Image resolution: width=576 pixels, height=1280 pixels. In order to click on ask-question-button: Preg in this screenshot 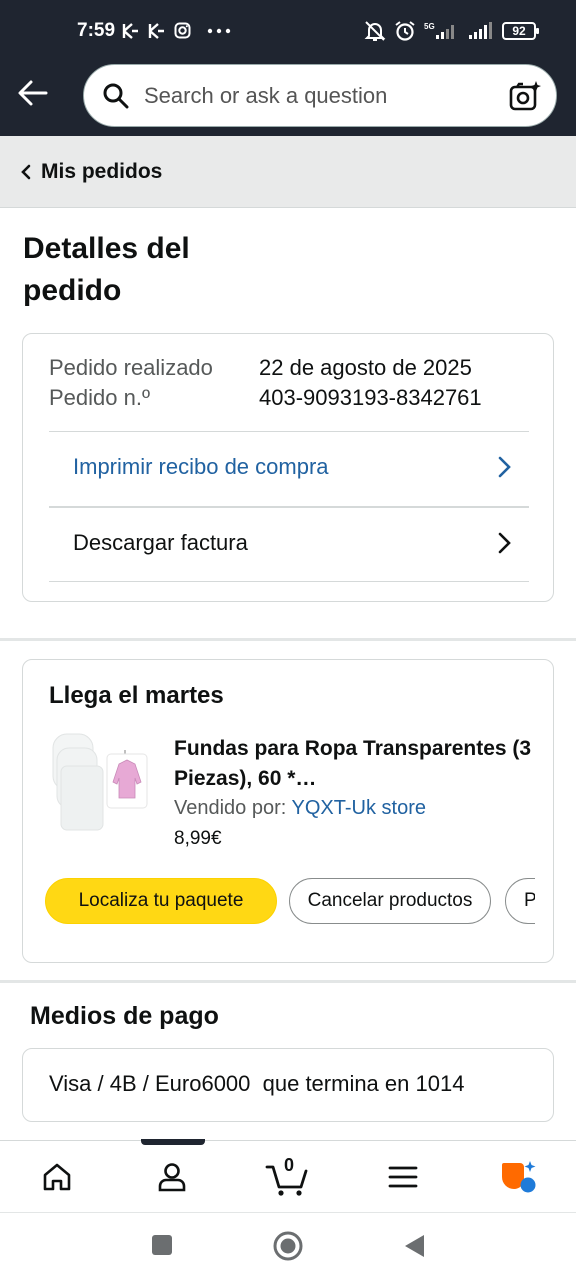, I will do `click(520, 901)`.